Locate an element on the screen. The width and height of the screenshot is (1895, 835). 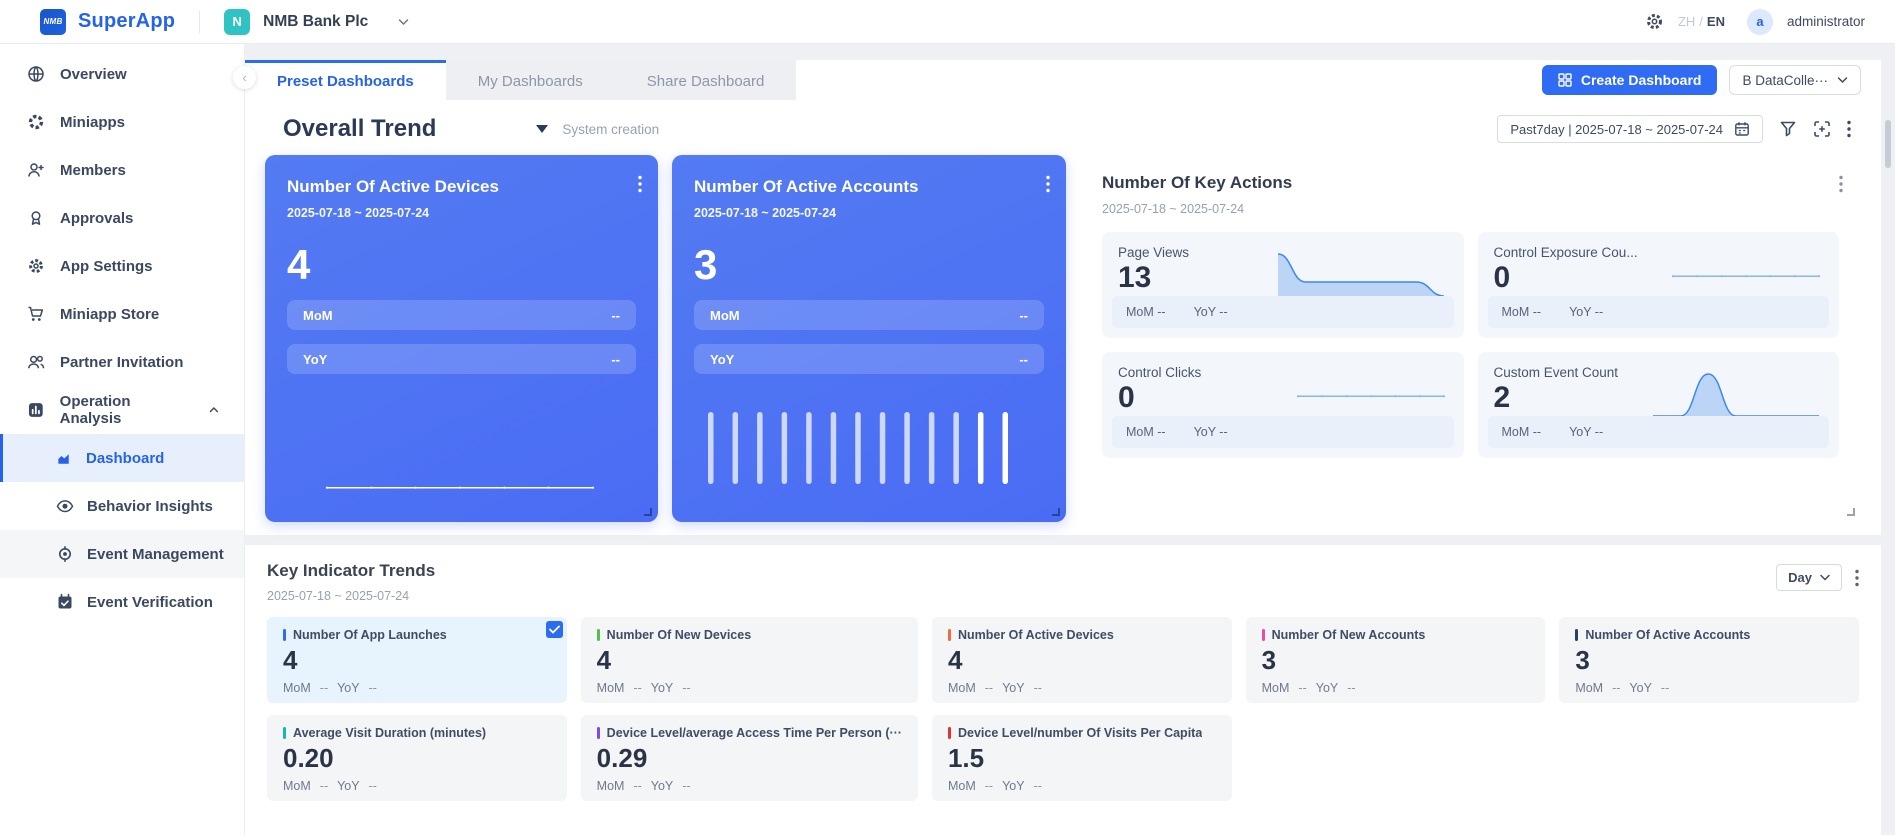
indicator-label: Number Of Active Devices is located at coordinates (1035, 635).